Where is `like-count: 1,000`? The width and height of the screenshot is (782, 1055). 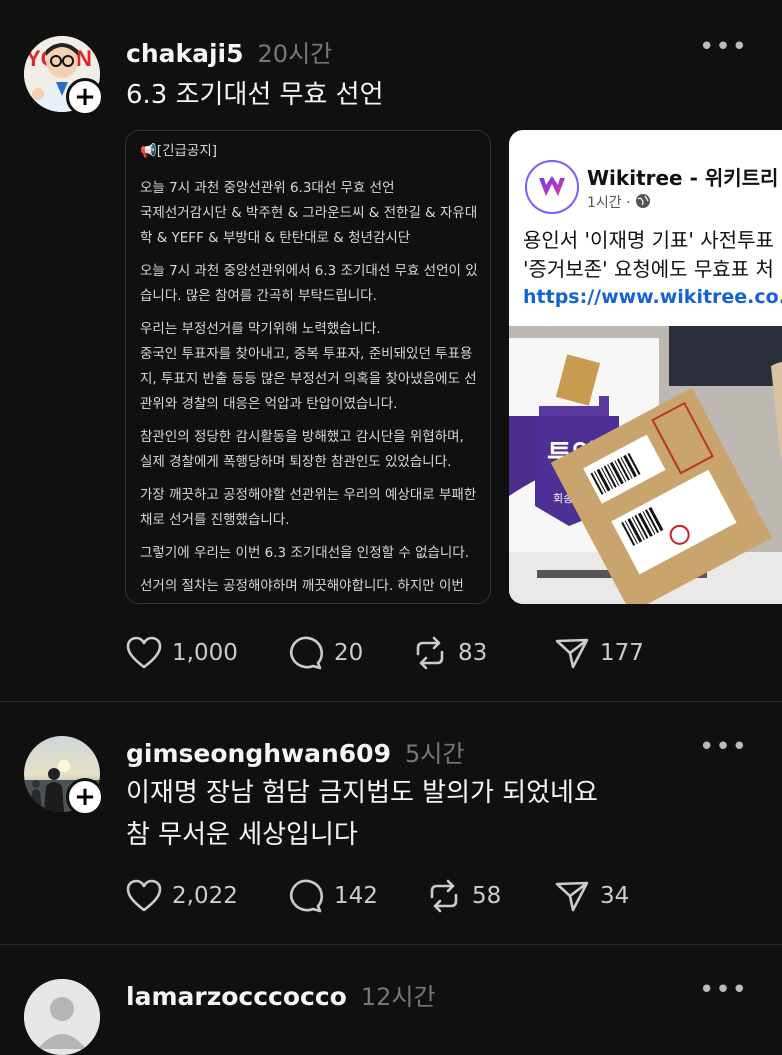 like-count: 1,000 is located at coordinates (205, 653).